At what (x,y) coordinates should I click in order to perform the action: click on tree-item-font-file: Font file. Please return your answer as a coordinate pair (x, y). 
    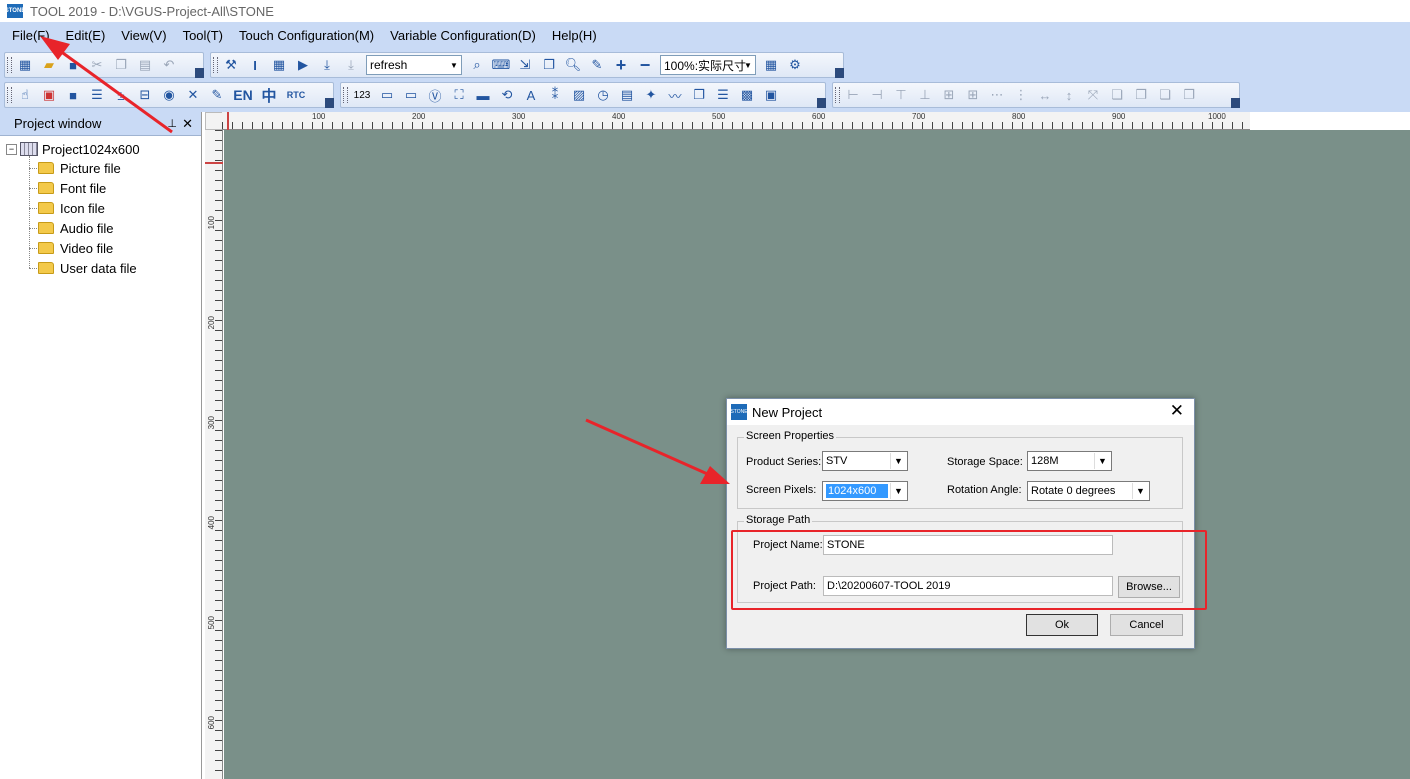
    Looking at the image, I should click on (72, 188).